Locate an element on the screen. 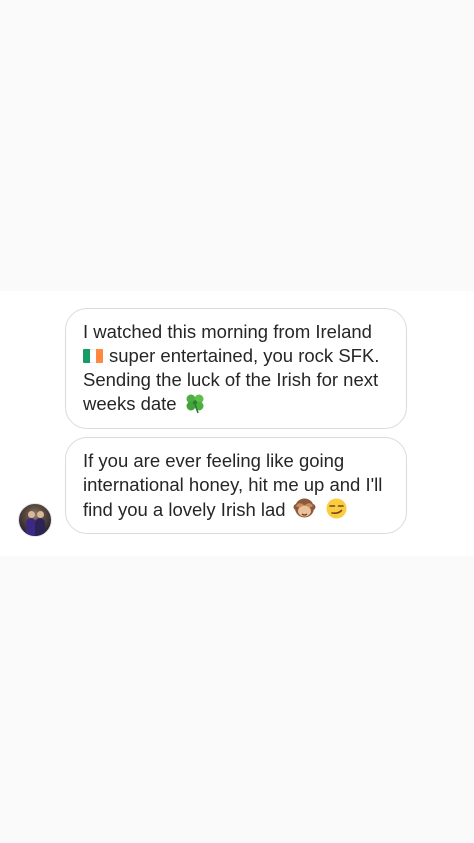 The image size is (474, 843). message-line: If you are ever feeling like going is located at coordinates (214, 460).